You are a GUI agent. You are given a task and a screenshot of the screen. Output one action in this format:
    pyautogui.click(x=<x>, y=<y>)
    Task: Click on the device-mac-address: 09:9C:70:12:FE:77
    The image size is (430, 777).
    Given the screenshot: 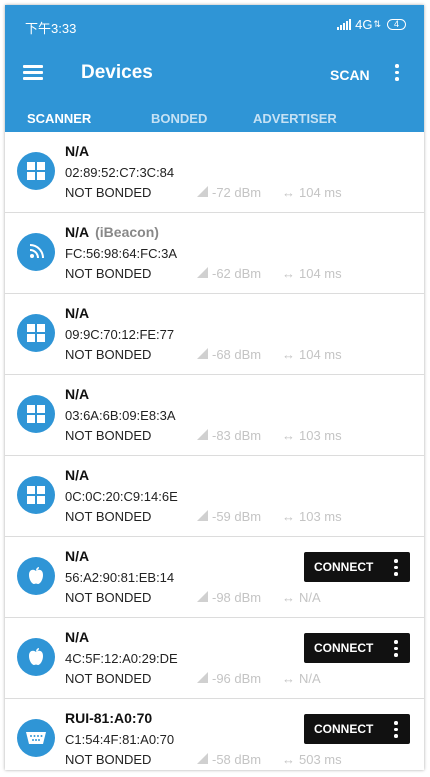 What is the action you would take?
    pyautogui.click(x=120, y=334)
    